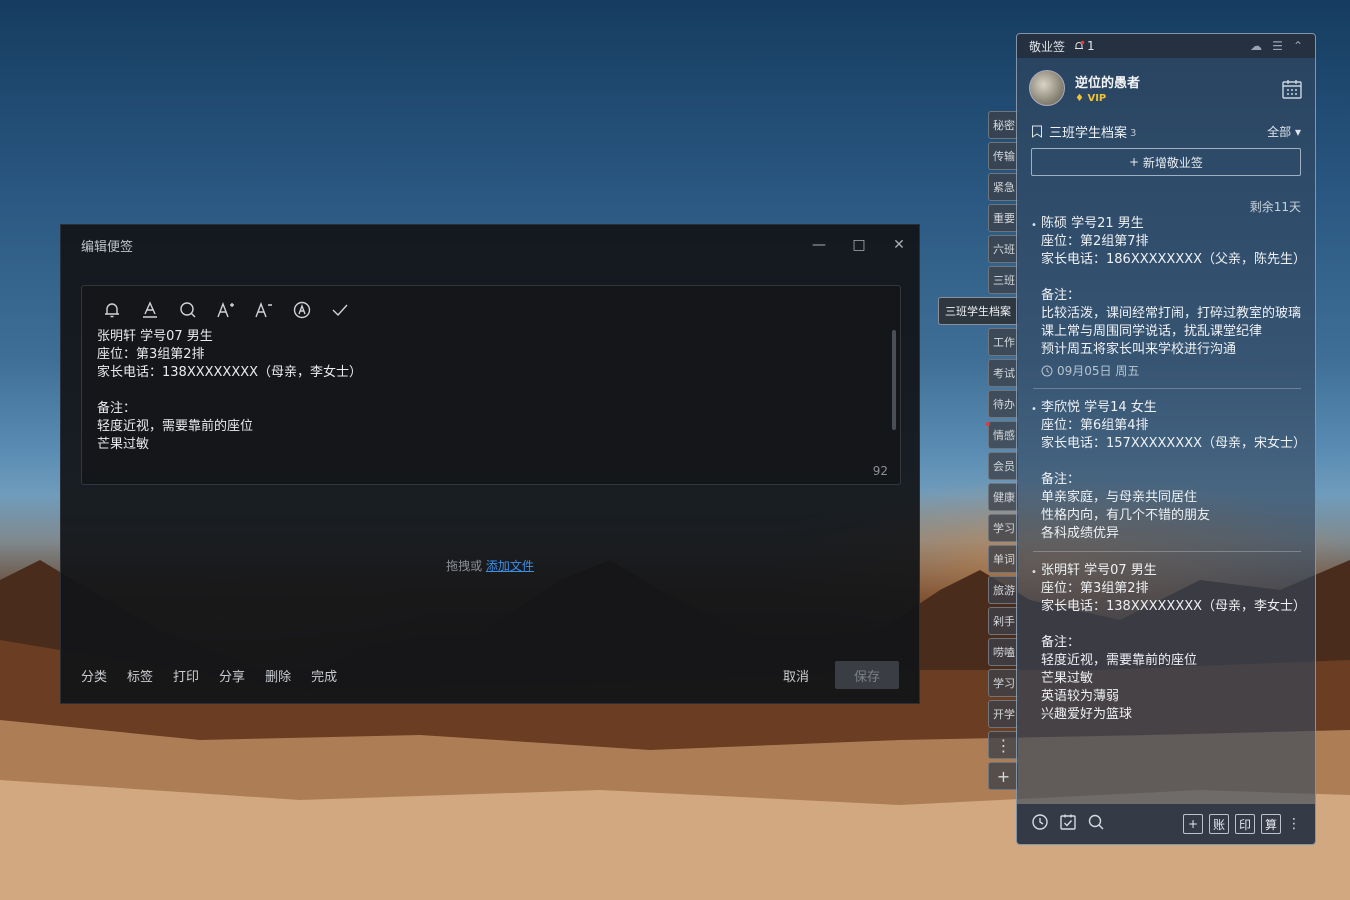 Image resolution: width=1350 pixels, height=900 pixels. I want to click on notification: 1, so click(1084, 46).